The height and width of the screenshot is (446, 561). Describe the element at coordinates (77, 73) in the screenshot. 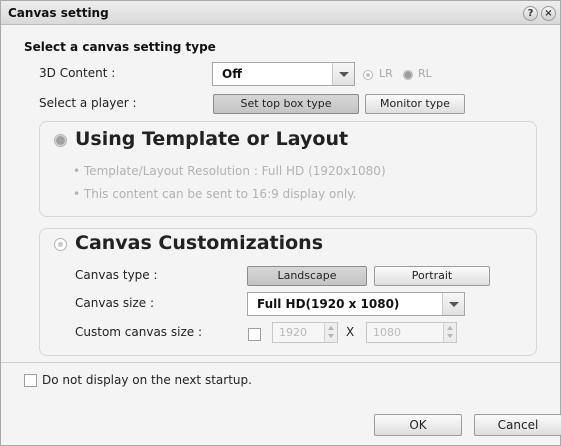

I see `3d-content-label: 3D Content :` at that location.